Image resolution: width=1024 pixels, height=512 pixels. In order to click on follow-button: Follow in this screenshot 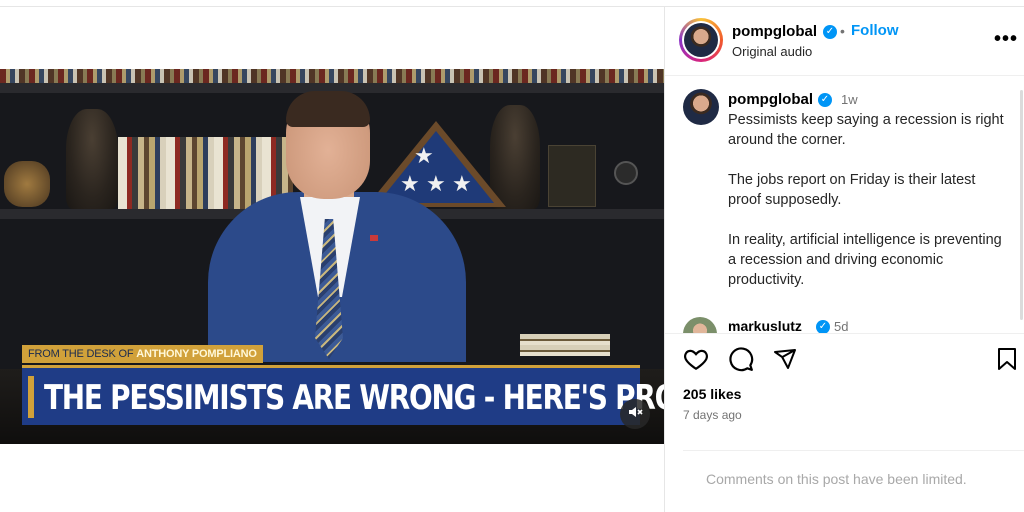, I will do `click(875, 30)`.